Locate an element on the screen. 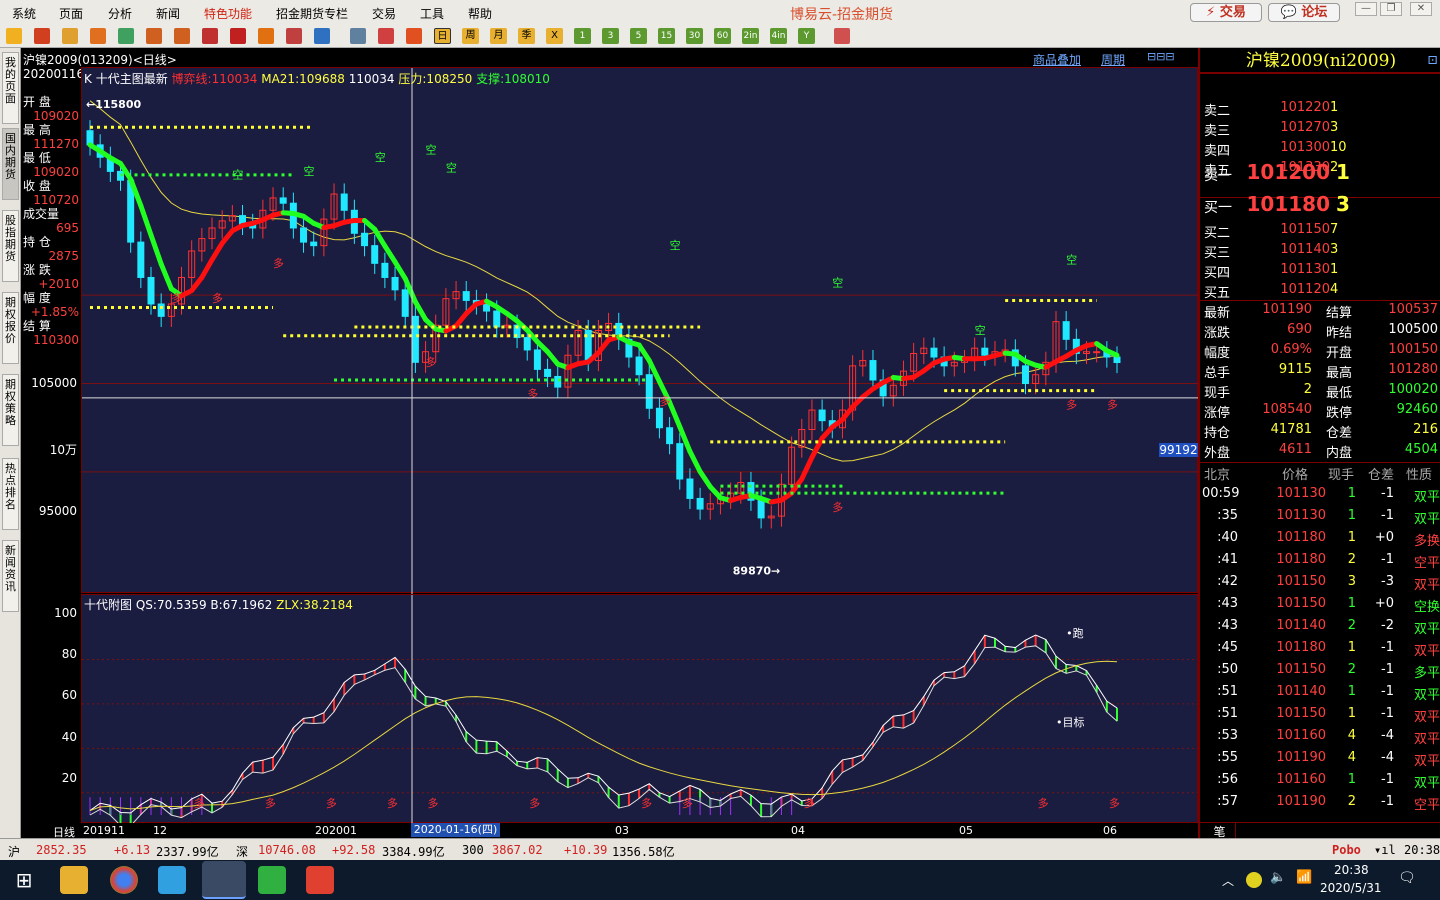  tray-chevron-icon: ︿ is located at coordinates (1228, 880).